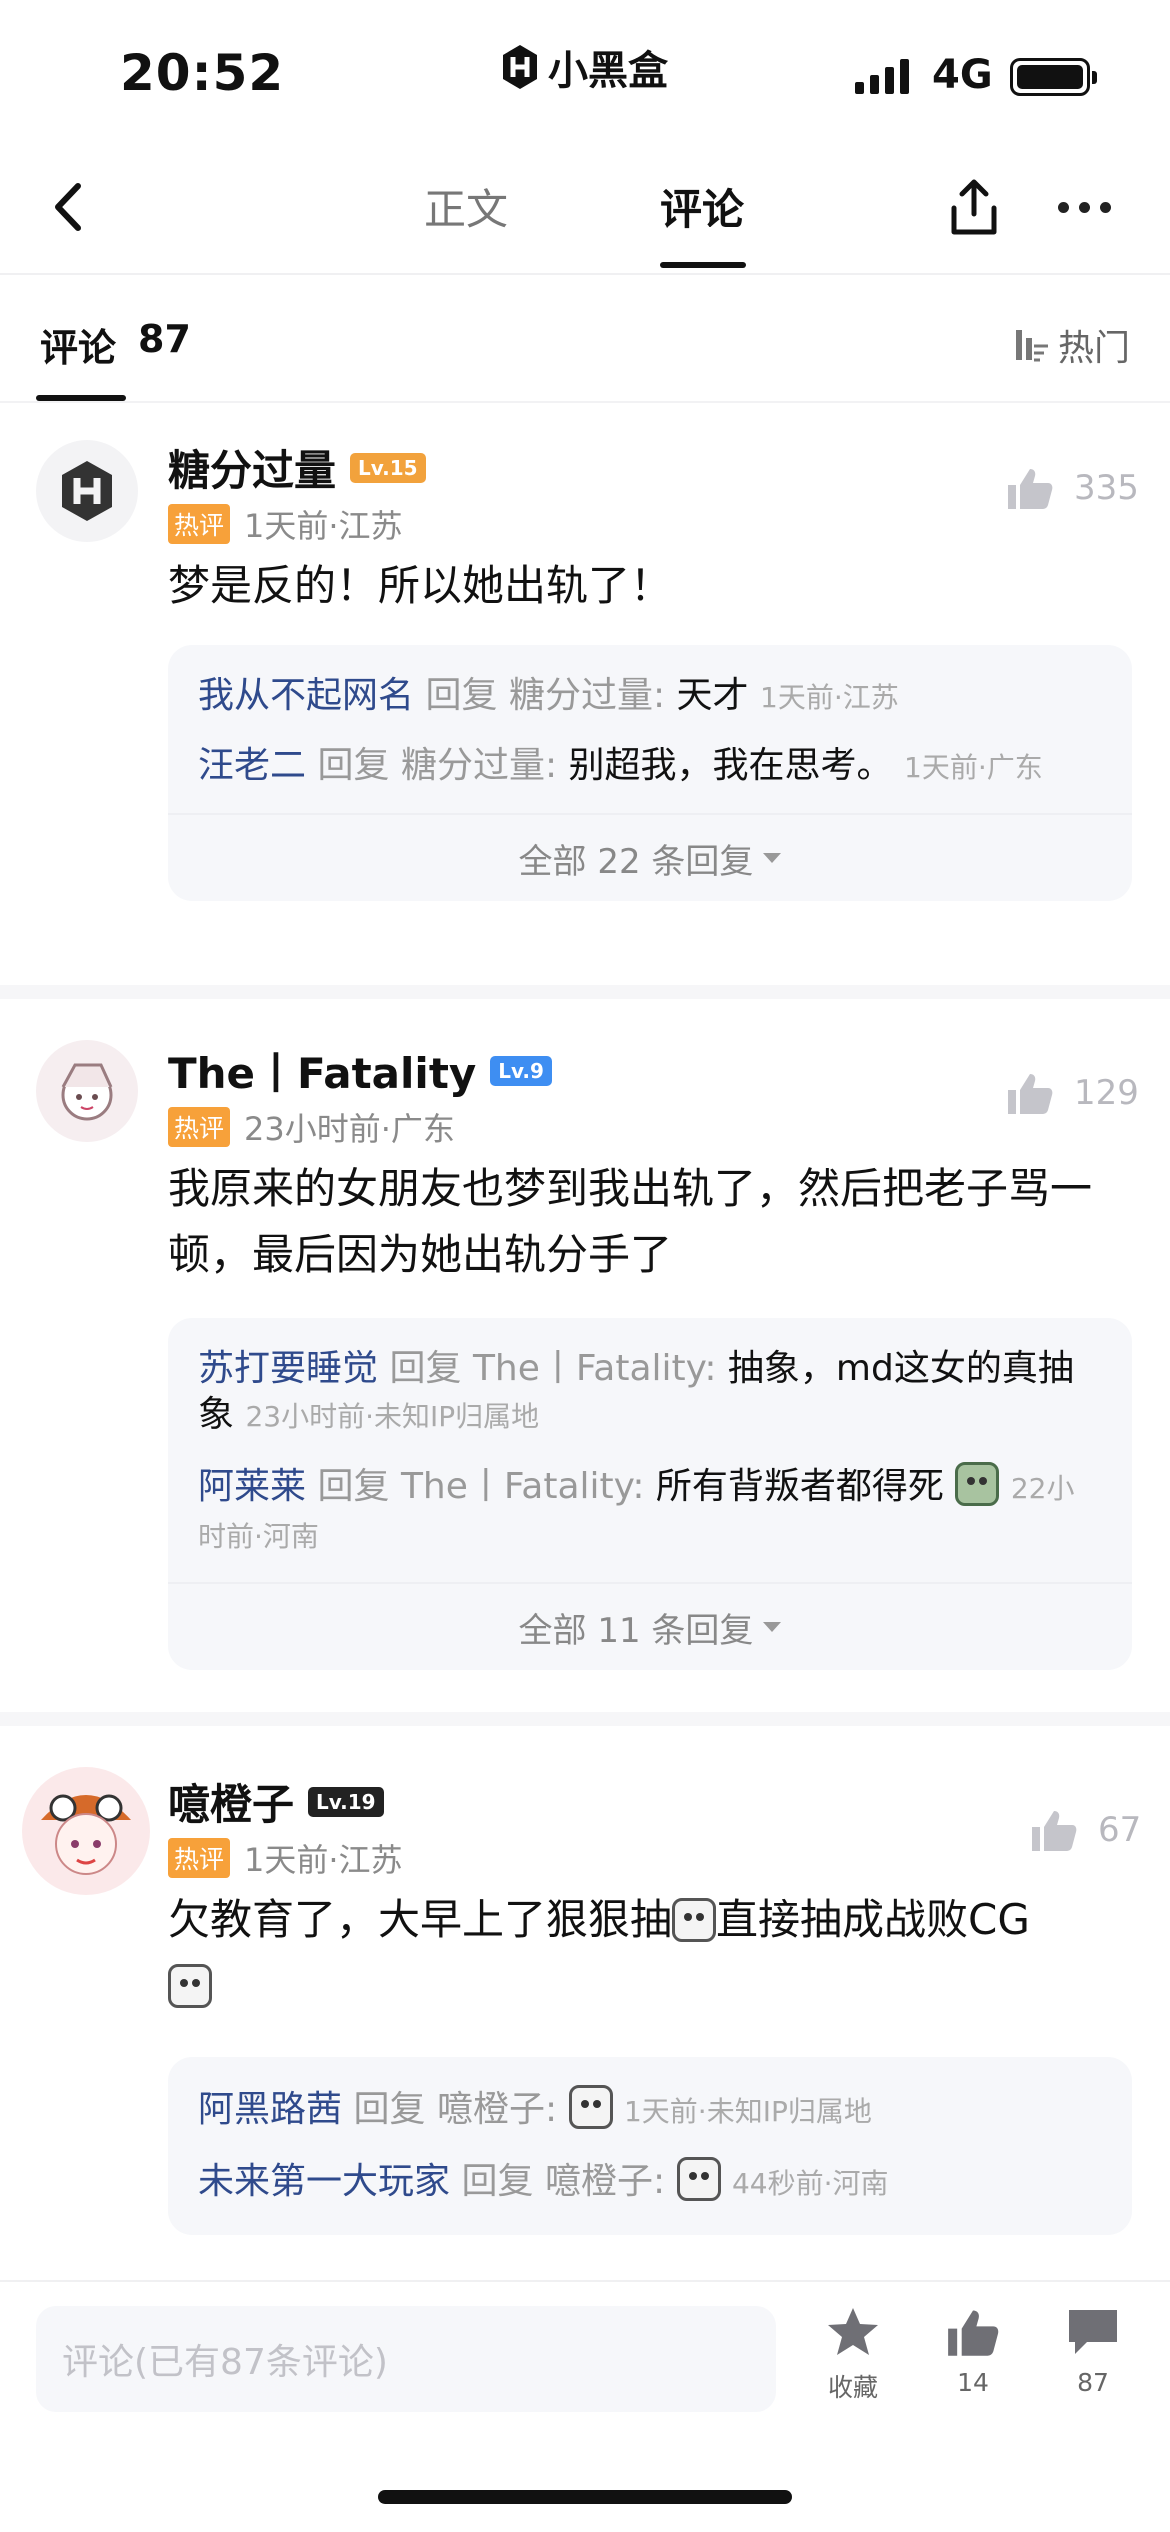 This screenshot has height=2532, width=1170. Describe the element at coordinates (349, 1129) in the screenshot. I see `time-location: 23小时前·广东` at that location.